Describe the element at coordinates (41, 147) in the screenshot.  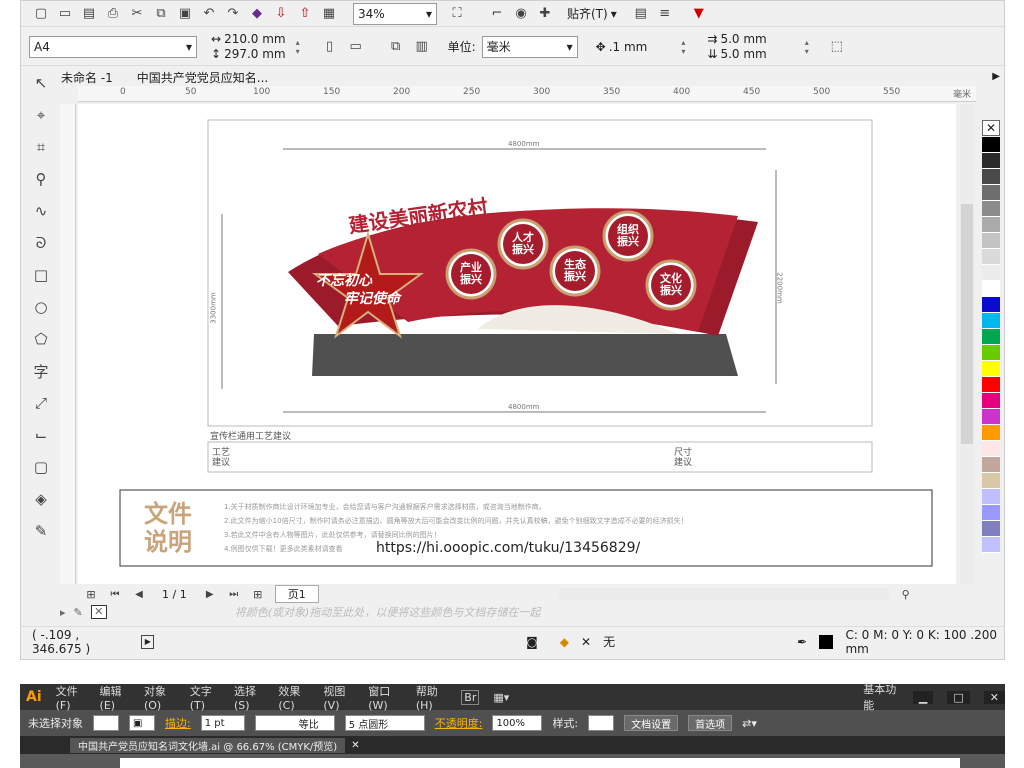
I see `crop-tool-icon: ⌗` at that location.